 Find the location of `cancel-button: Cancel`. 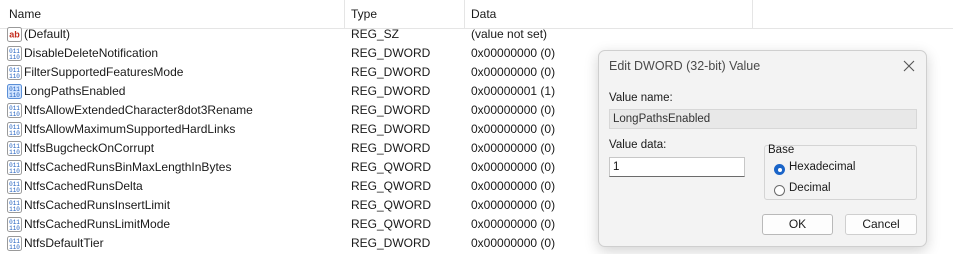

cancel-button: Cancel is located at coordinates (881, 224).